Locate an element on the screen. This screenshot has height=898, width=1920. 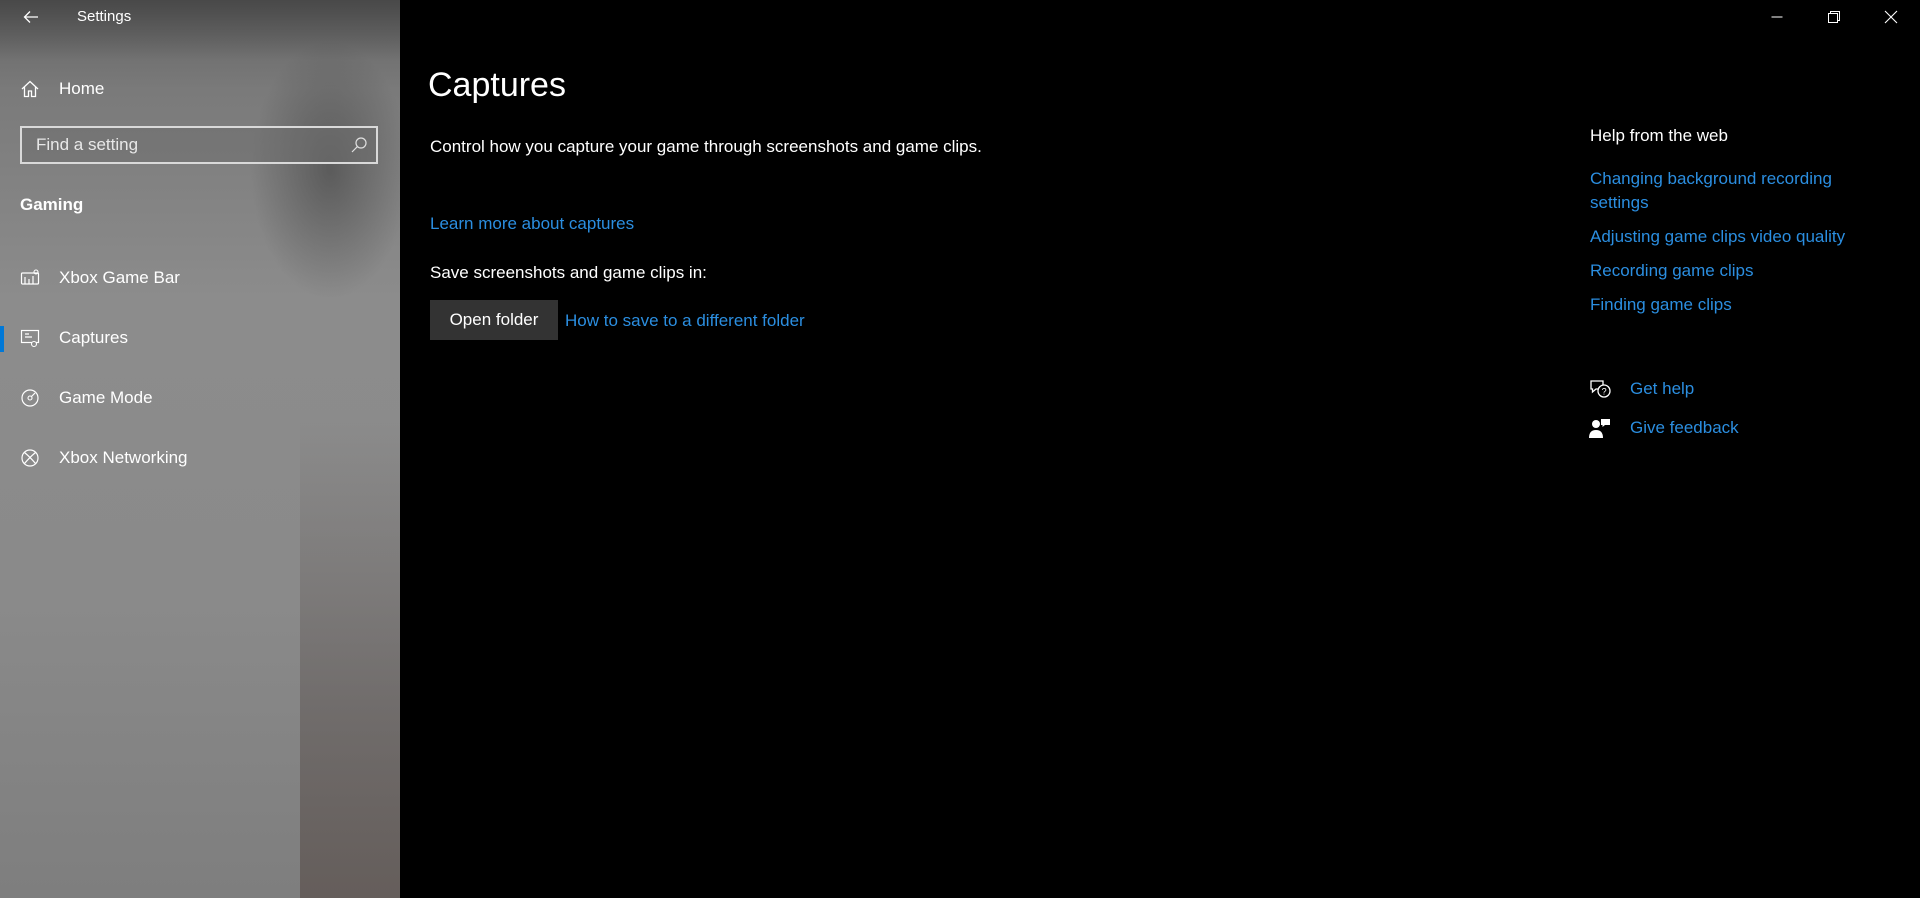
game-mode-icon is located at coordinates (30, 398).